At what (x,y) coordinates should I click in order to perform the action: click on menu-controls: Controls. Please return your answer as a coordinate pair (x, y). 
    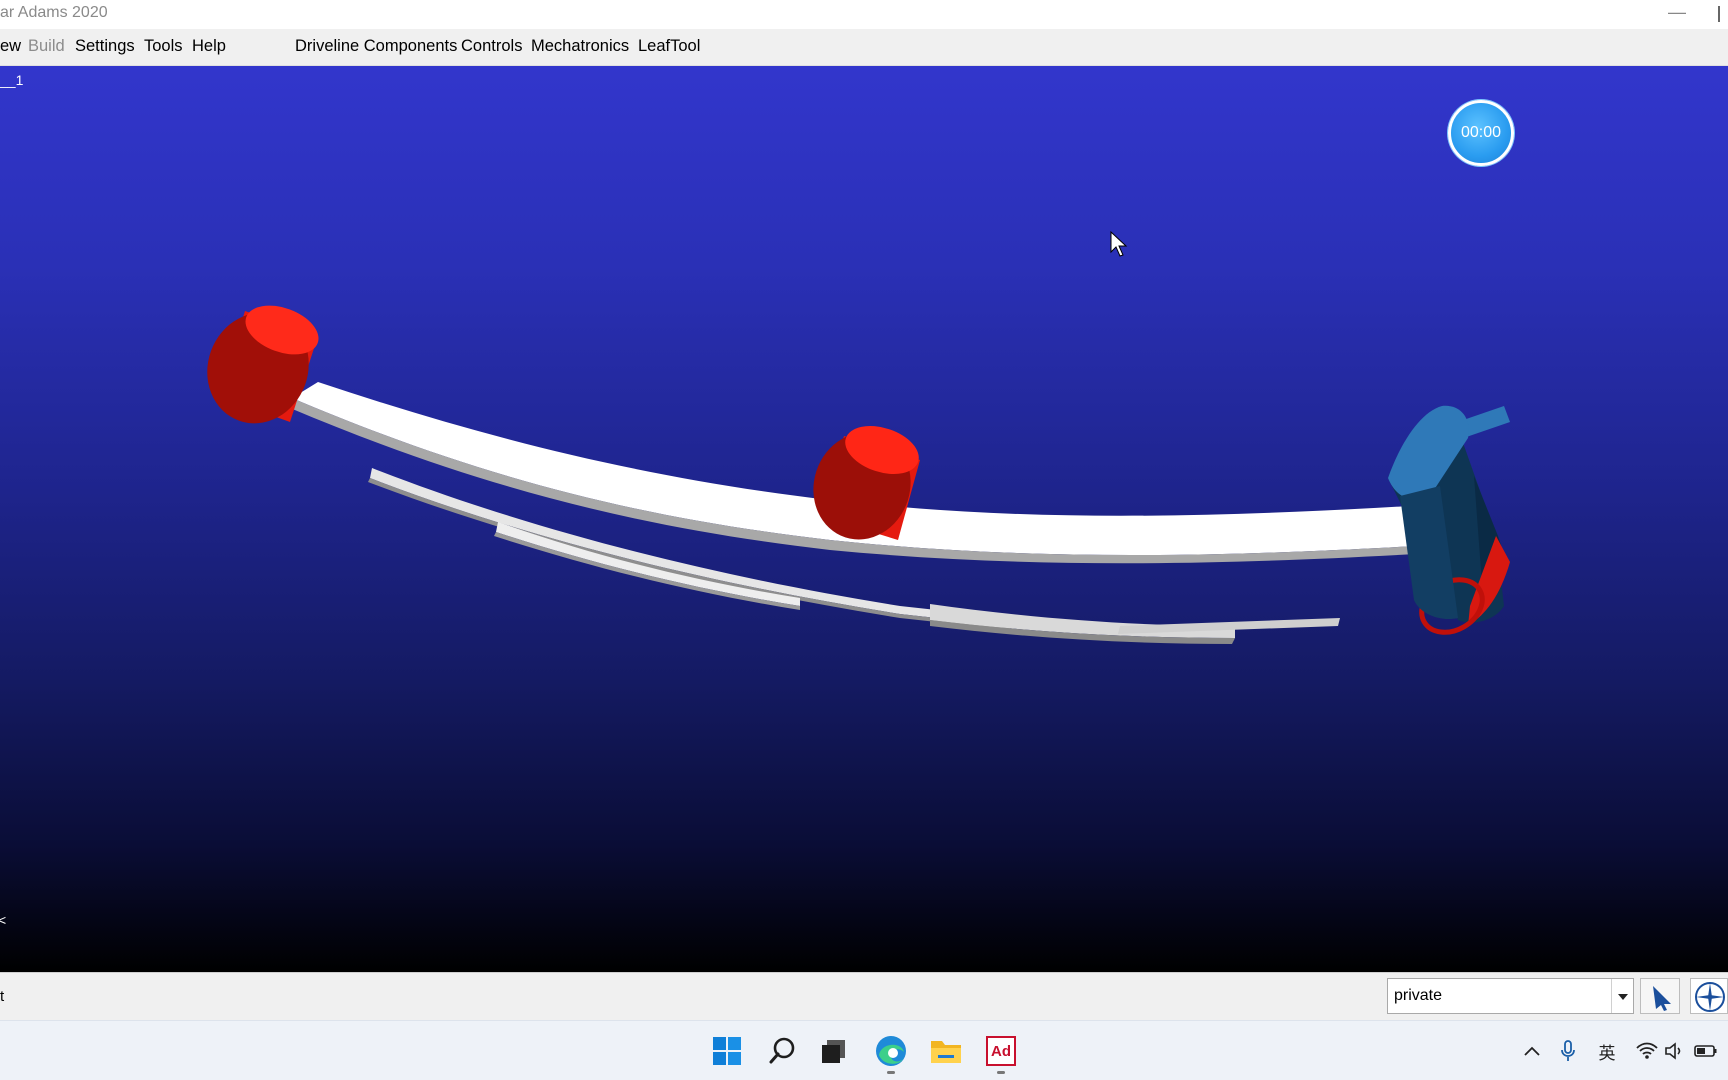
    Looking at the image, I should click on (491, 46).